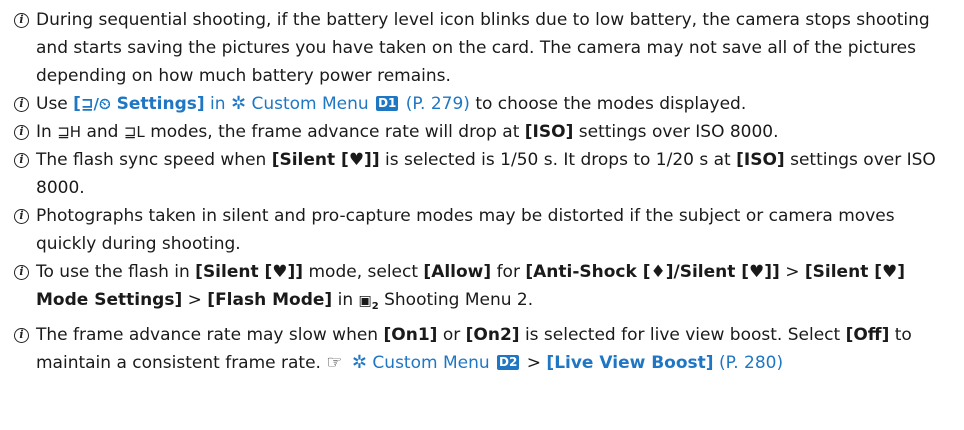 Image resolution: width=964 pixels, height=430 pixels. Describe the element at coordinates (492, 334) in the screenshot. I see `on2-label: [On2]` at that location.